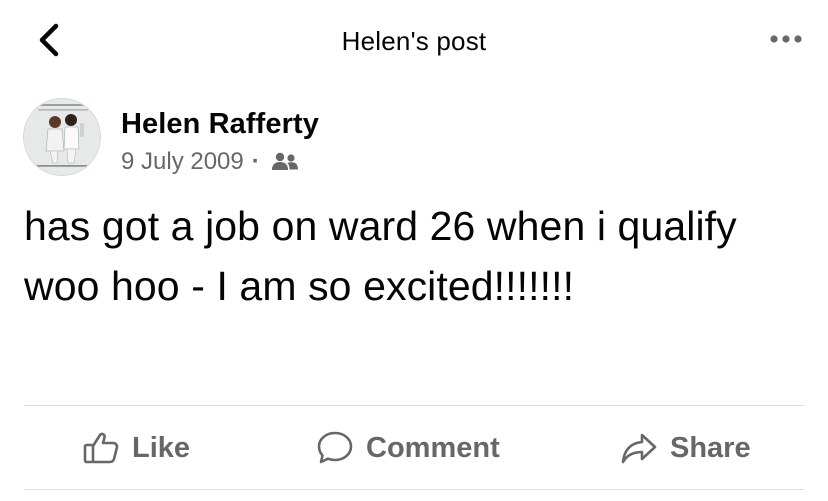 This screenshot has width=828, height=501. I want to click on profile-picture, so click(62, 137).